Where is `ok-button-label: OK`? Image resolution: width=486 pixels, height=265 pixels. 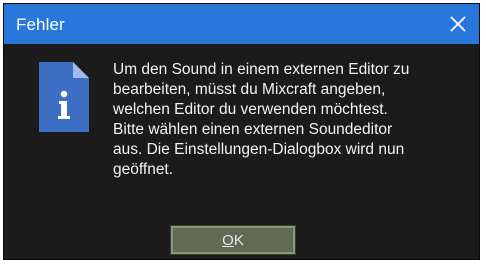 ok-button-label: OK is located at coordinates (233, 240).